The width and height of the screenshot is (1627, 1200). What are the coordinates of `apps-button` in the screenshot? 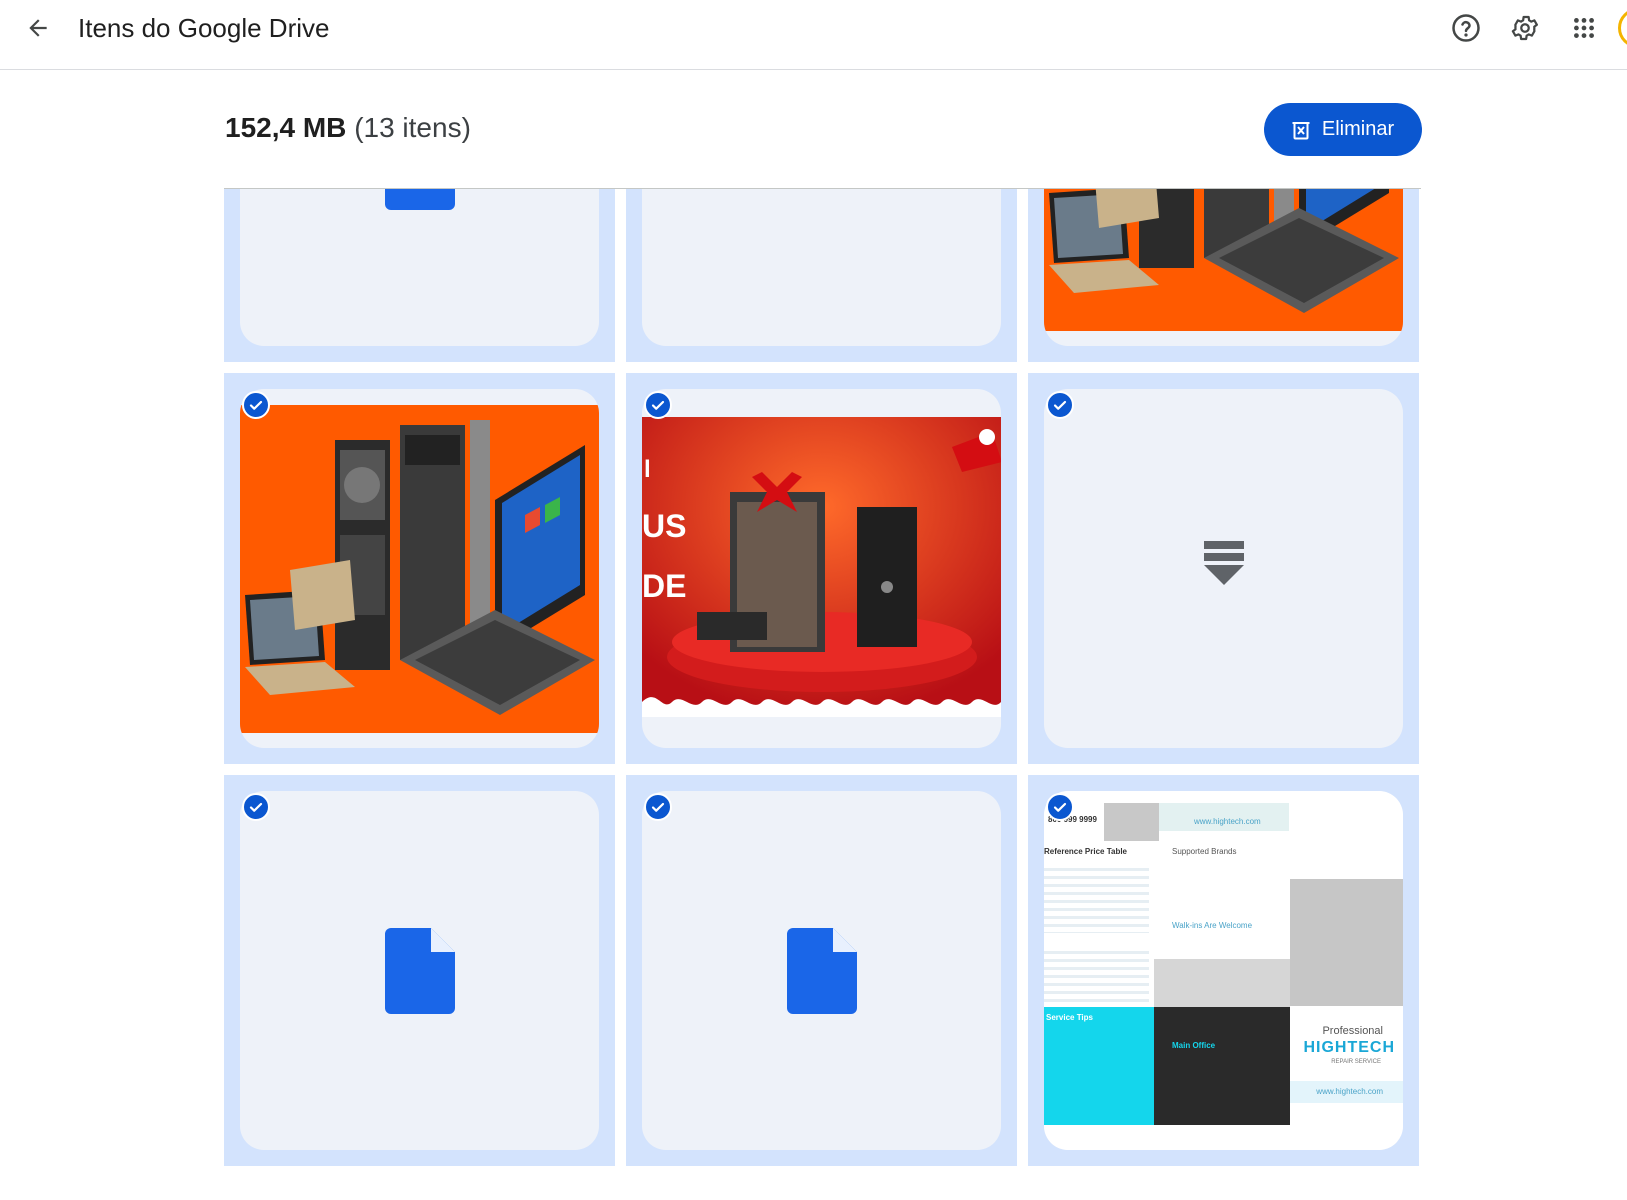 It's located at (1584, 28).